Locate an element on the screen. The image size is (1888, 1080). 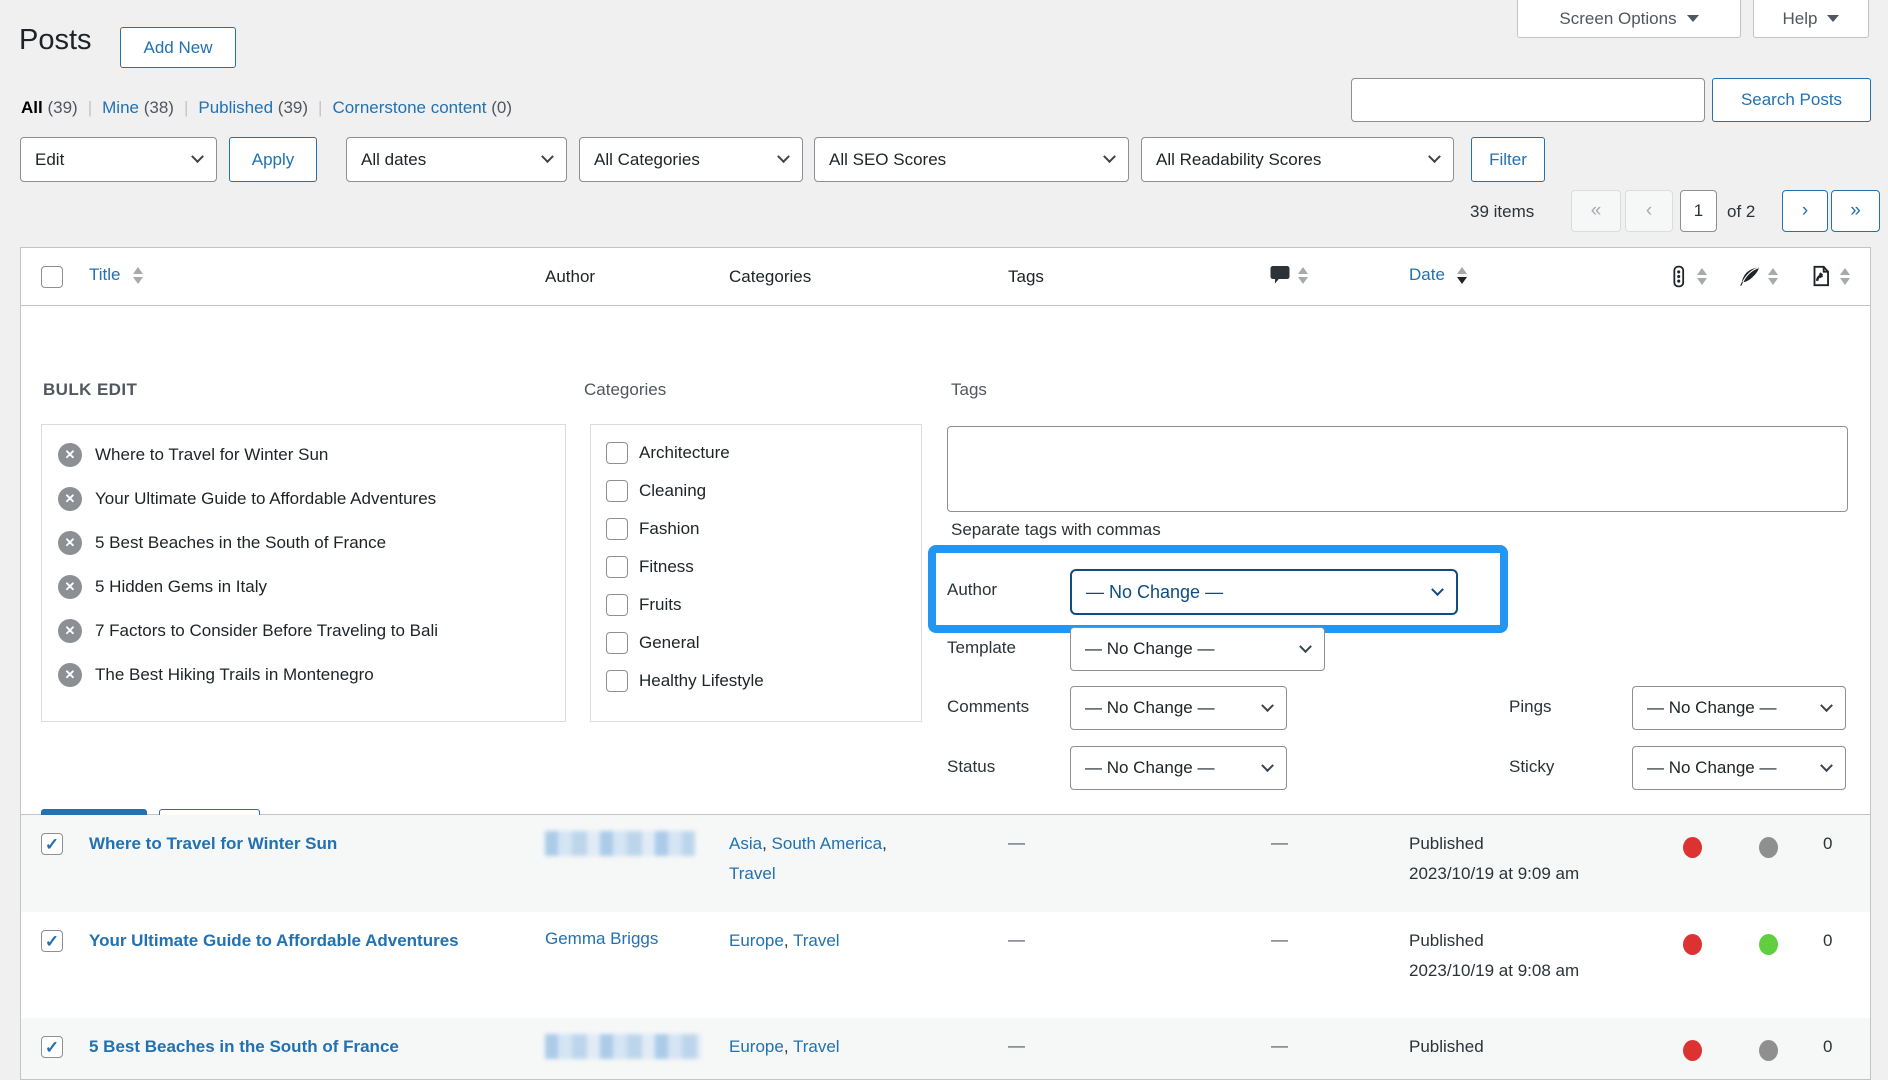
tags-textarea is located at coordinates (1397, 469).